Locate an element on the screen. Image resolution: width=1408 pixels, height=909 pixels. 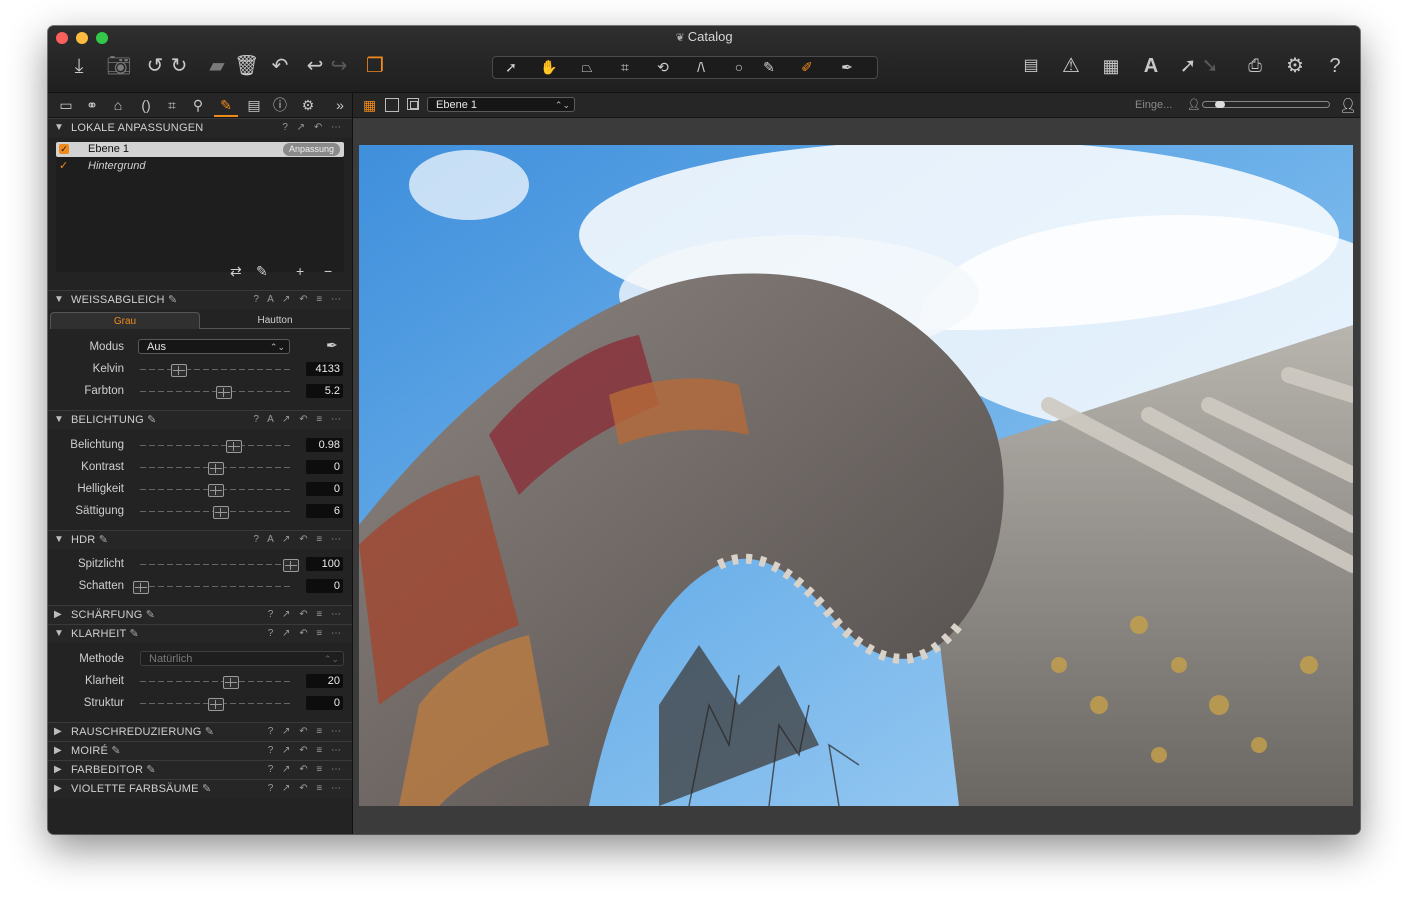
hdr-row-value: 100 is located at coordinates (324, 564).